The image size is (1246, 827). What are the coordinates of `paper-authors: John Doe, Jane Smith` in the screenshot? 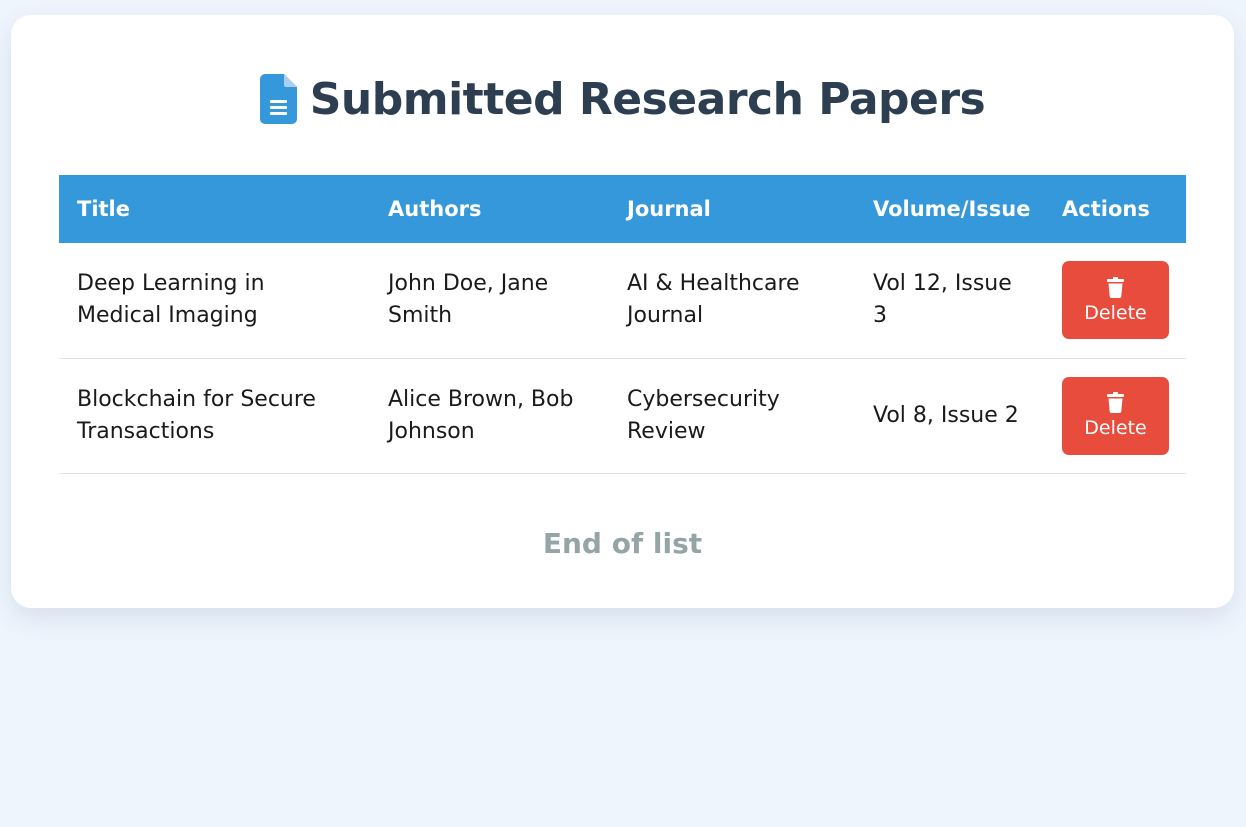 It's located at (468, 300).